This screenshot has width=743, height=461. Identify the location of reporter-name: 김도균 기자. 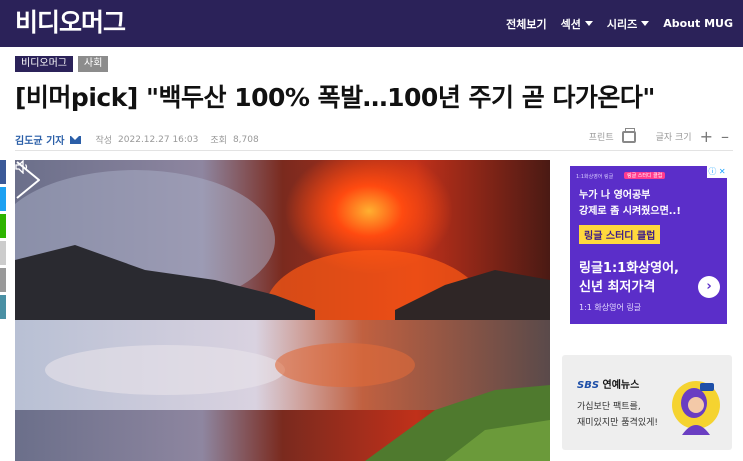
(39, 139).